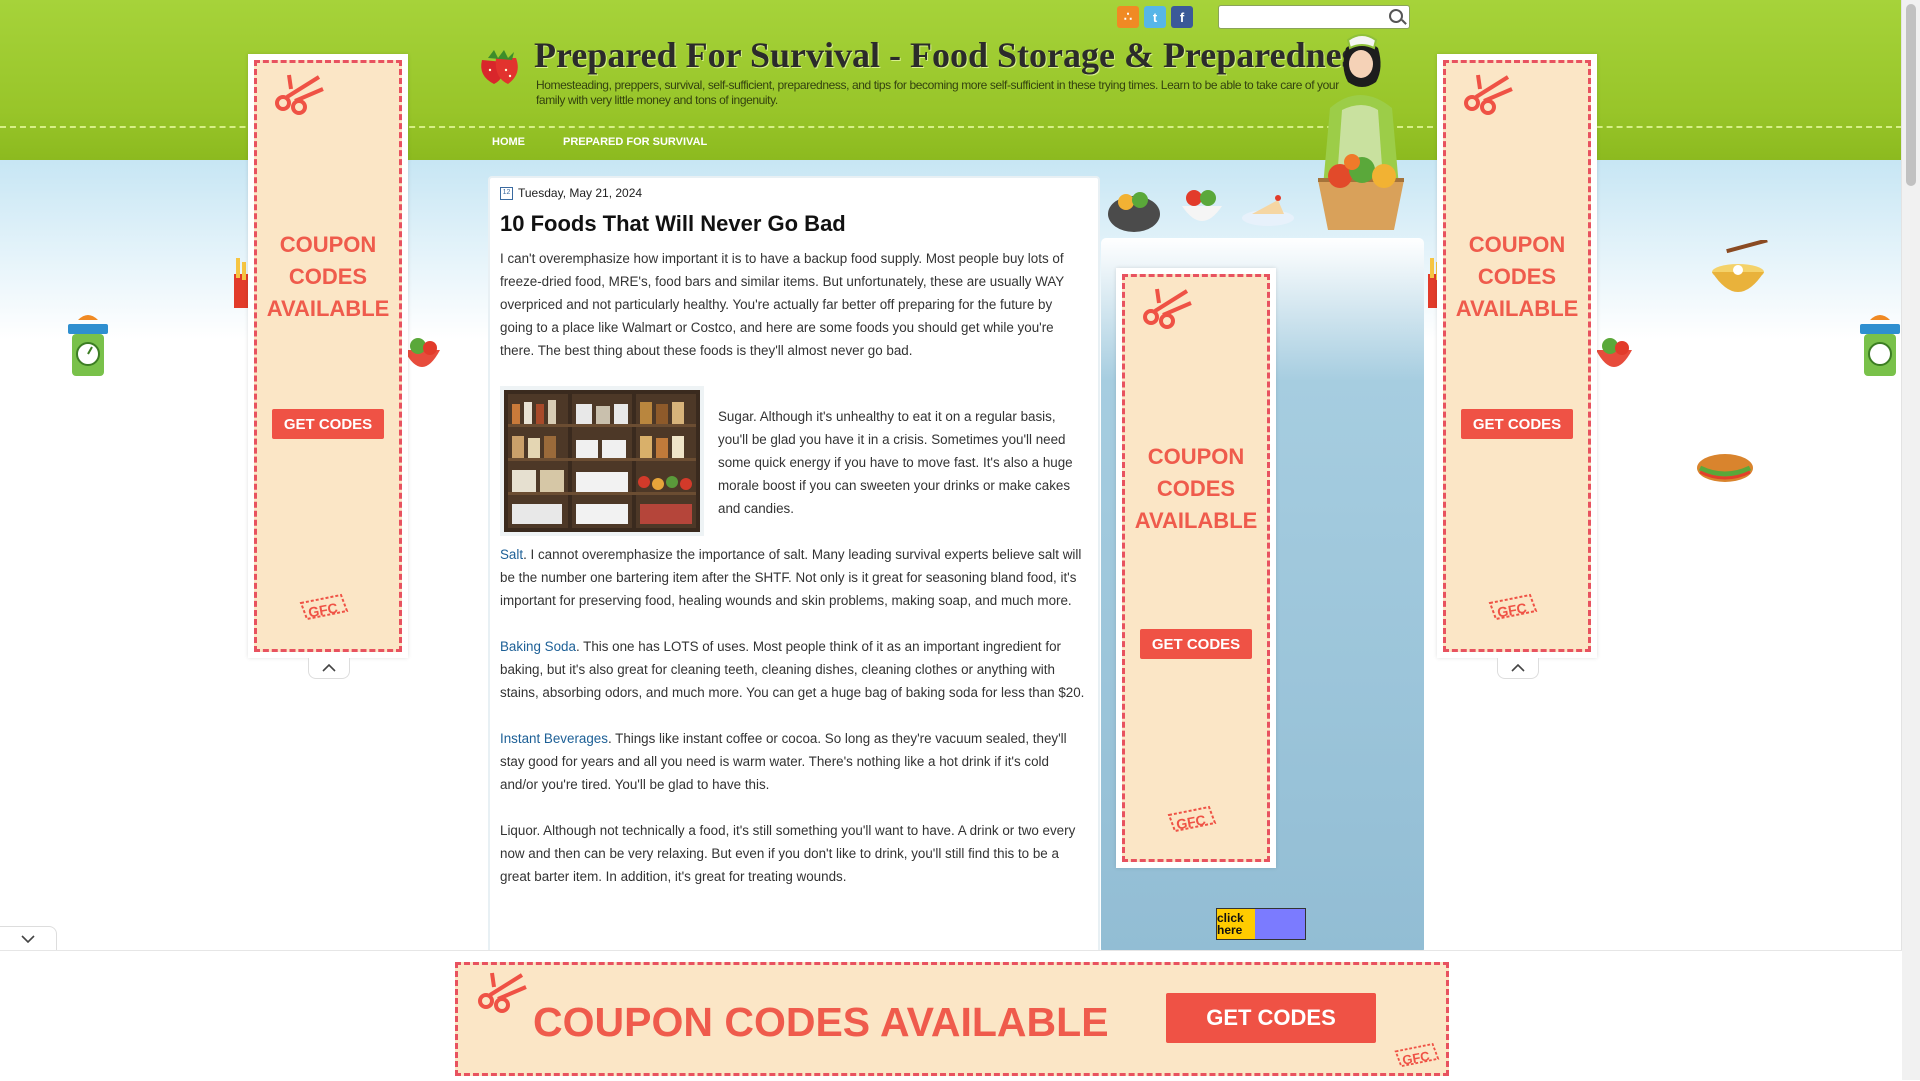 This screenshot has height=1081, width=1920. I want to click on search-box, so click(1314, 17).